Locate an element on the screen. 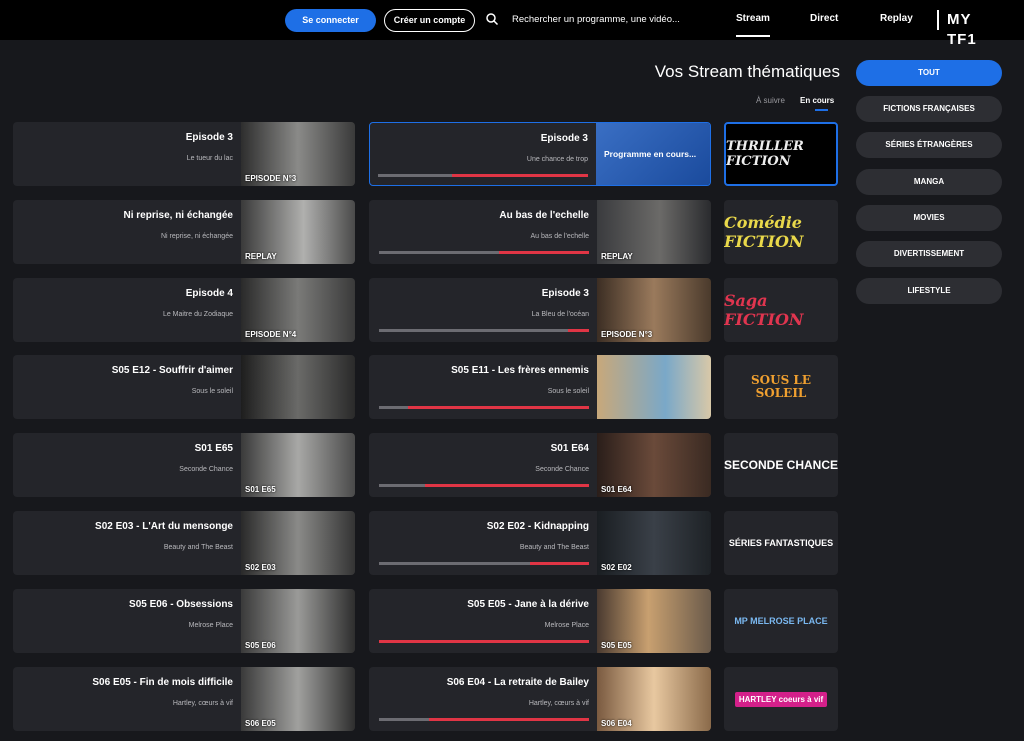 The width and height of the screenshot is (1024, 741). episode-badge: EPISODE N°3 is located at coordinates (627, 334).